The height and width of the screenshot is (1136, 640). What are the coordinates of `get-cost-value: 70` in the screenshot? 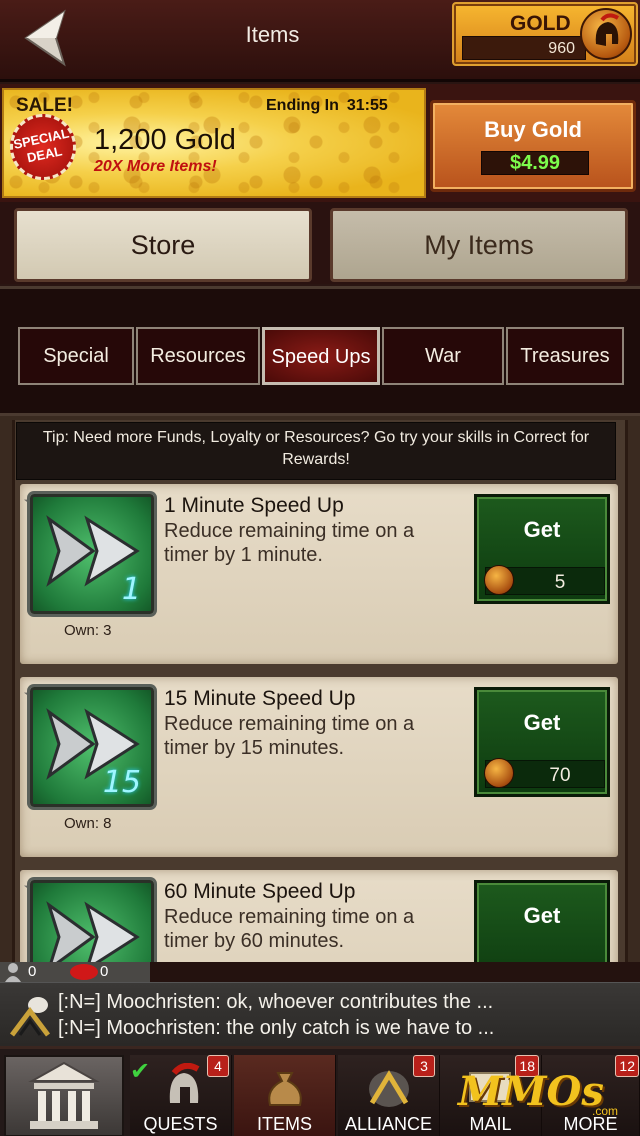 It's located at (560, 775).